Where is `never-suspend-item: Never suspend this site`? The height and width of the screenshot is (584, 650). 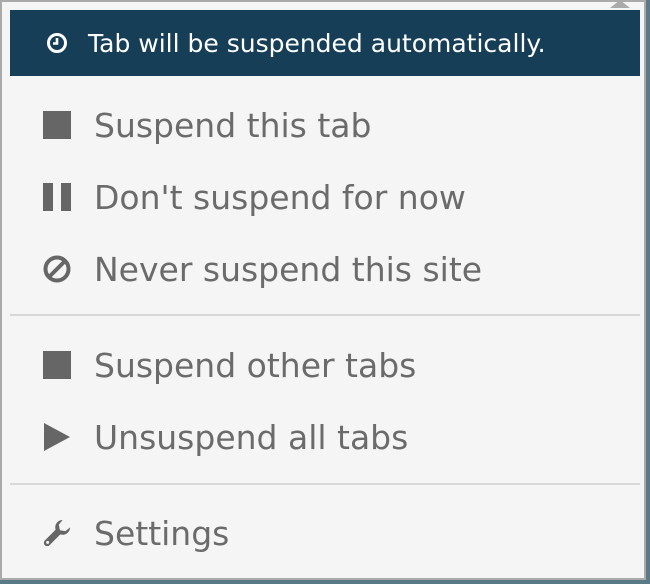
never-suspend-item: Never suspend this site is located at coordinates (325, 269).